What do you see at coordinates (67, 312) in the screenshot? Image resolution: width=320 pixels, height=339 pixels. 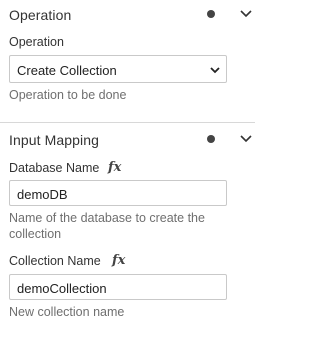 I see `collection-name-help-text: New collection name` at bounding box center [67, 312].